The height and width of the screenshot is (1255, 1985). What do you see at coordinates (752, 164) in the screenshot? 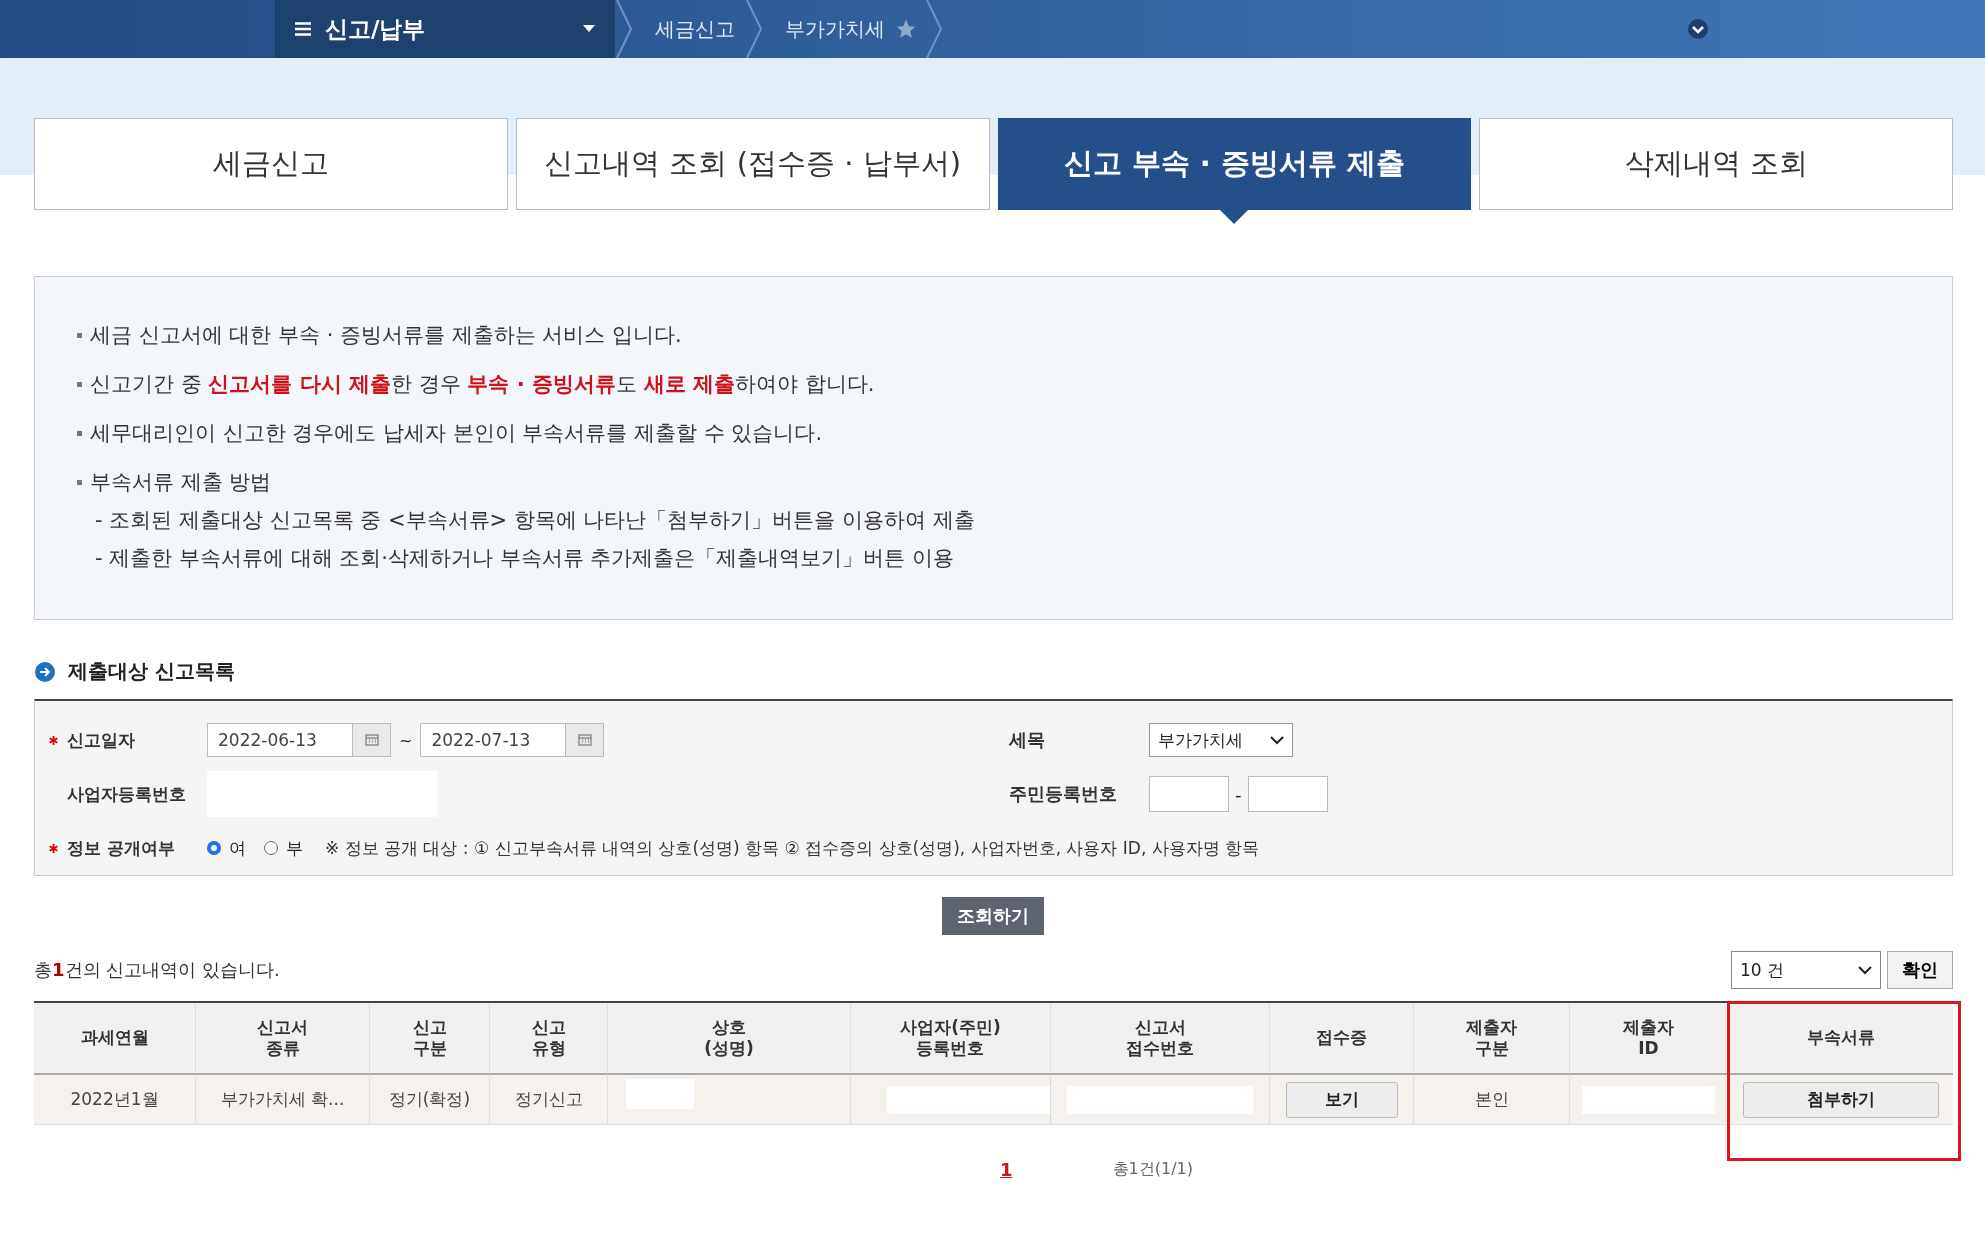
I see `tab: 신고내역 조회 (접수증 · 납부서)` at bounding box center [752, 164].